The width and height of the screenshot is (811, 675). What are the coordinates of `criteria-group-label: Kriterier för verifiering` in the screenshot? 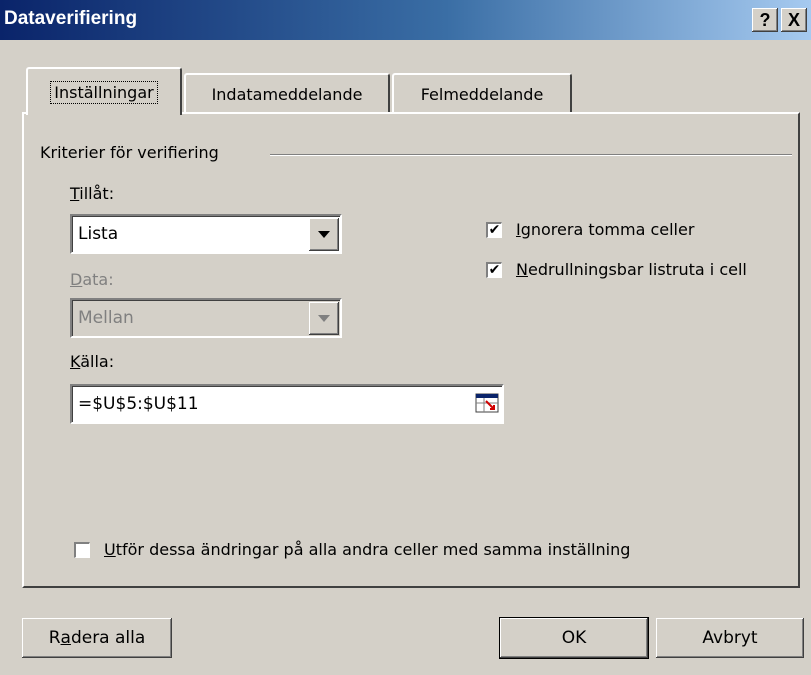 It's located at (129, 152).